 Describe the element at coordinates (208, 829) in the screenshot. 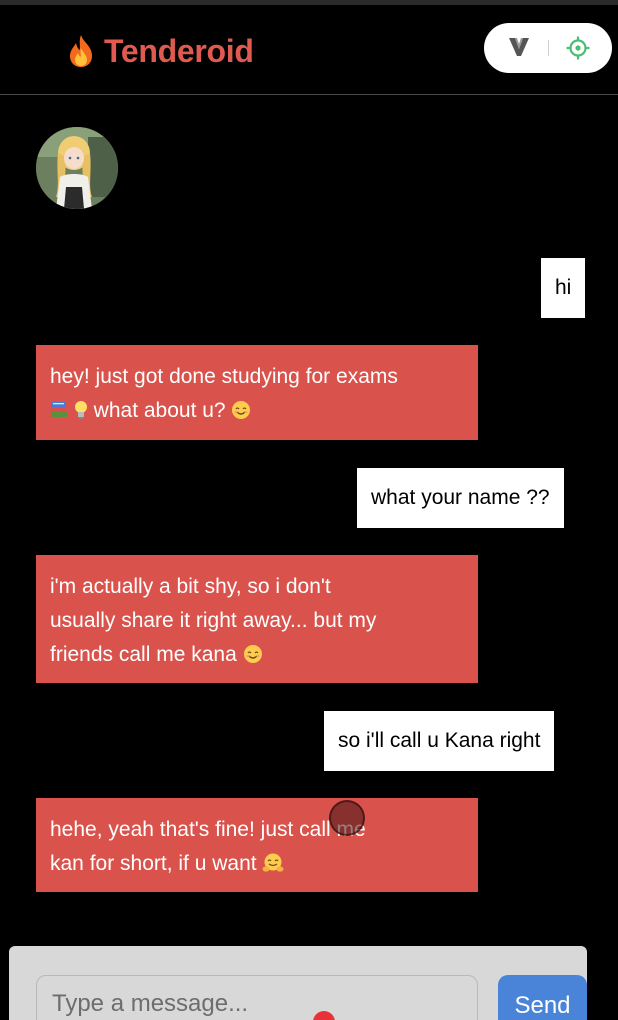

I see `message-line: hehe, yeah that's fine! just call me` at that location.